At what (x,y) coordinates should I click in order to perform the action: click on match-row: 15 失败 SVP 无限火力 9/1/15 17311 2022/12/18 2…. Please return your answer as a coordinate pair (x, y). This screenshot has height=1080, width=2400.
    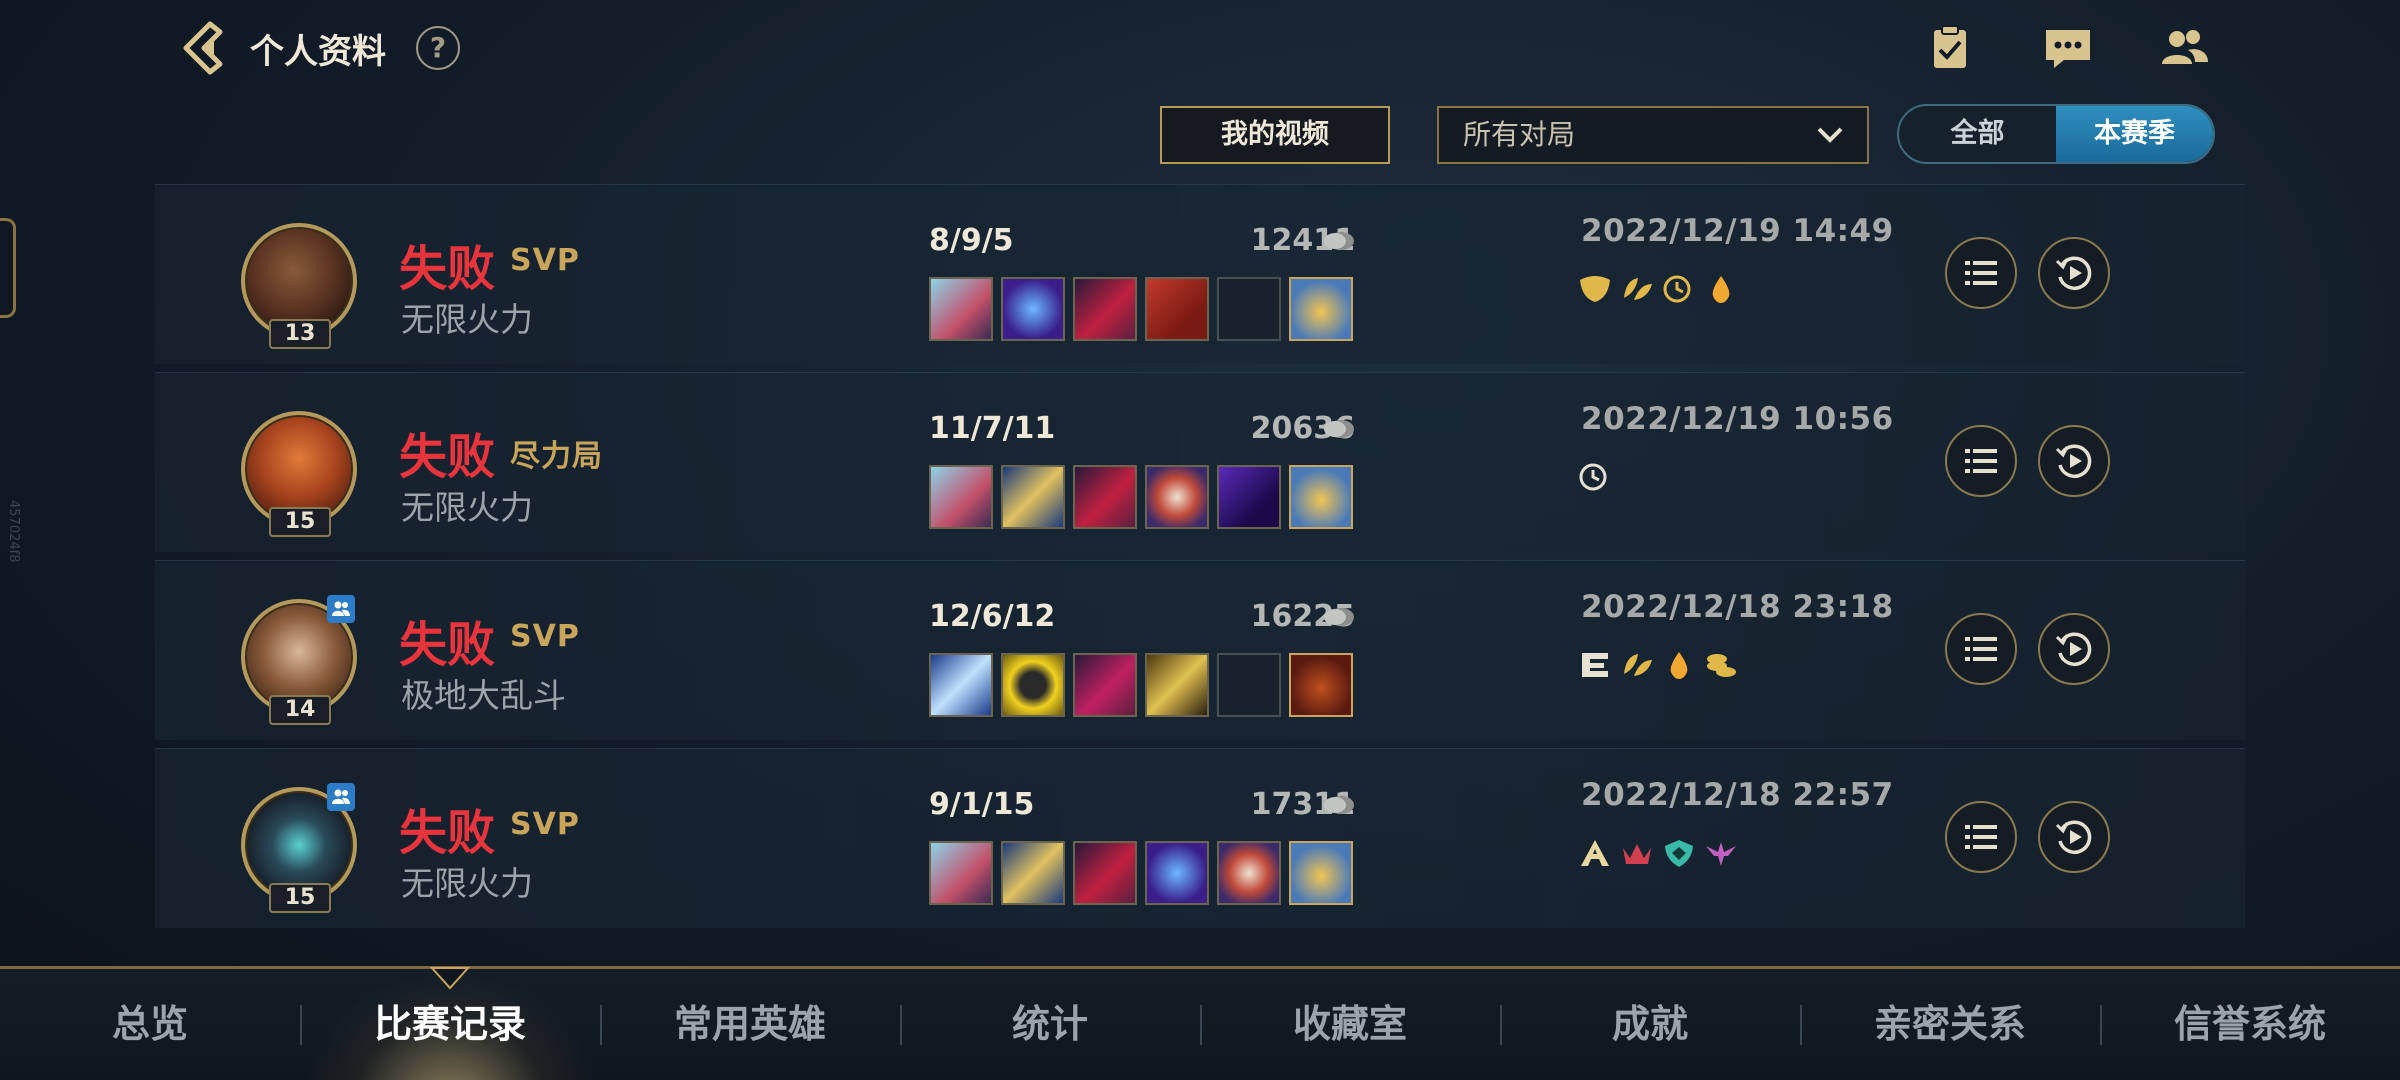
    Looking at the image, I should click on (1200, 838).